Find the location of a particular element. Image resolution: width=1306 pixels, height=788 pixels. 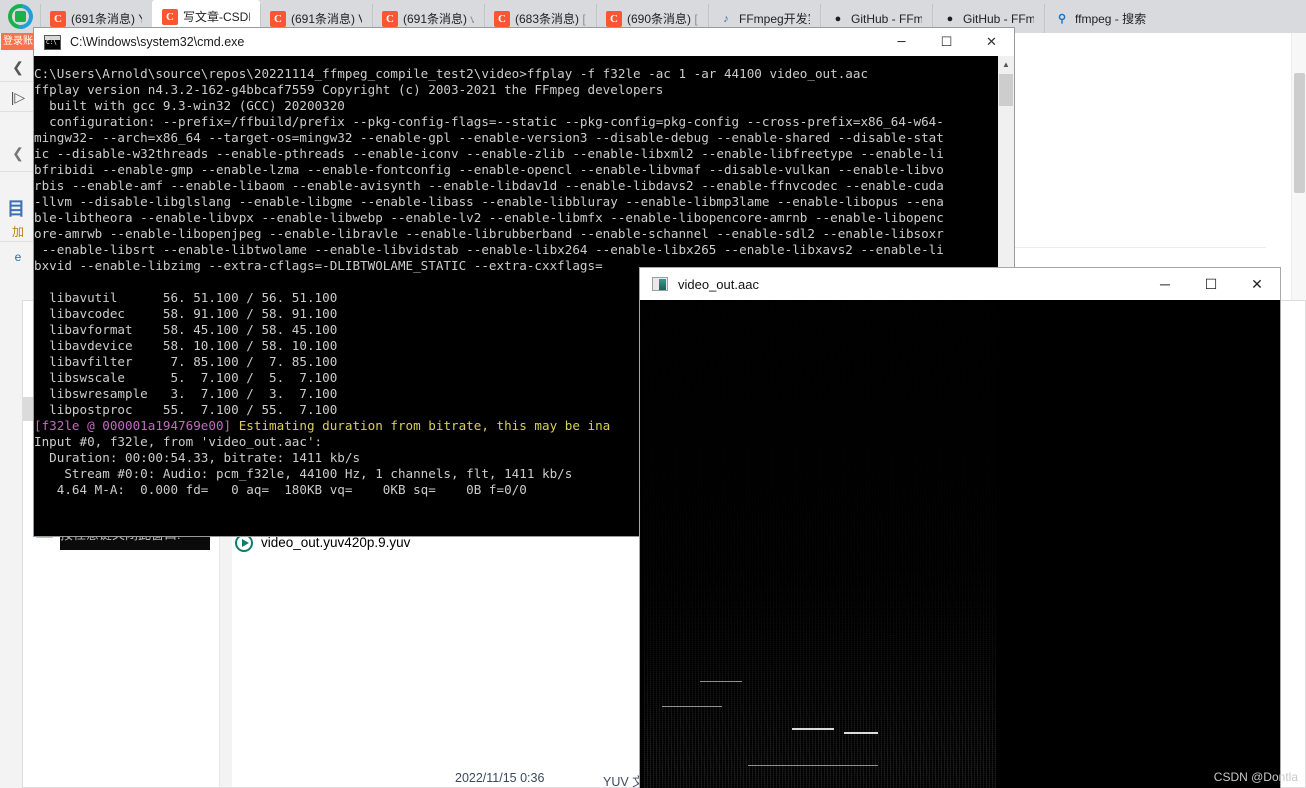

browser-tab-label: (683条消息) [ is located at coordinates (550, 19).